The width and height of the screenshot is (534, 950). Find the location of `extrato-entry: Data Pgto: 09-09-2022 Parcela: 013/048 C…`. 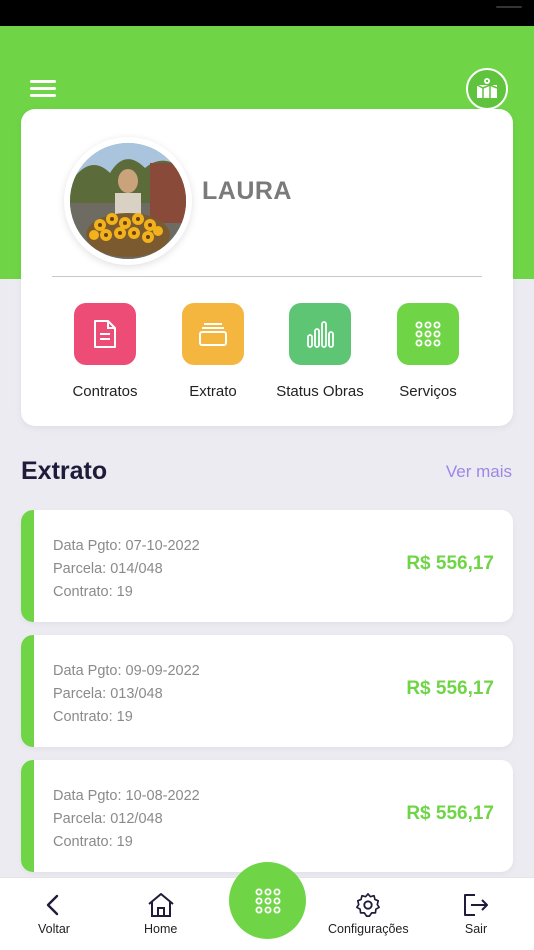

extrato-entry: Data Pgto: 09-09-2022 Parcela: 013/048 C… is located at coordinates (267, 691).